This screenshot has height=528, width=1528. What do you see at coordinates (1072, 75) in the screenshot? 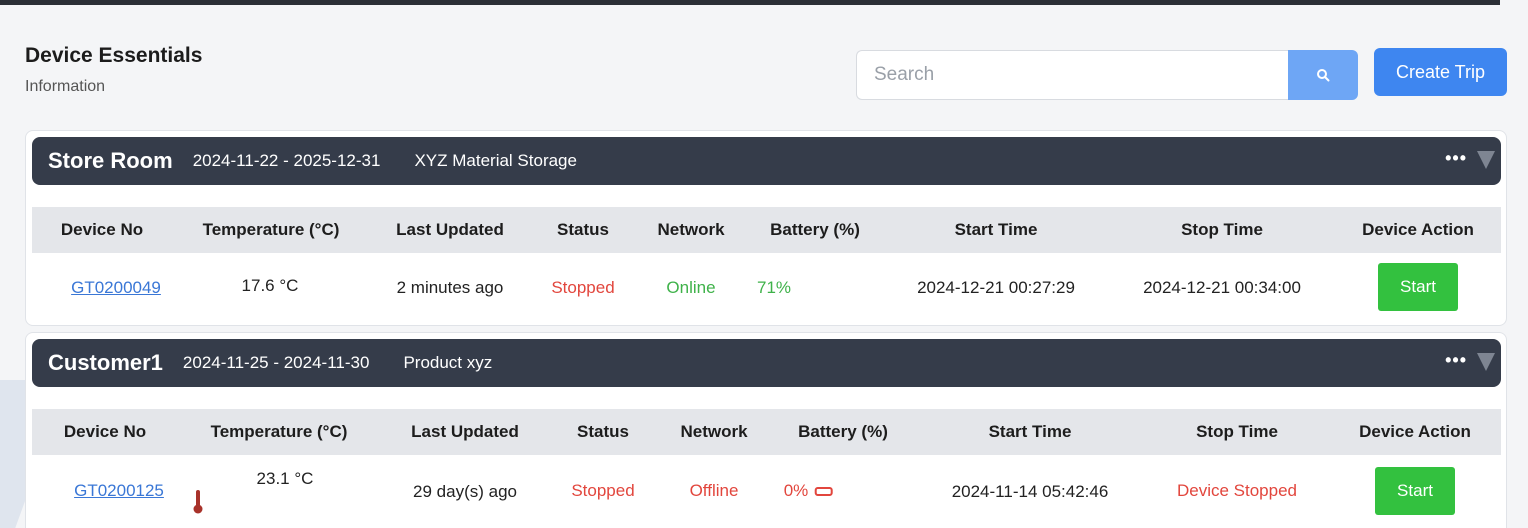
I see `search-input` at bounding box center [1072, 75].